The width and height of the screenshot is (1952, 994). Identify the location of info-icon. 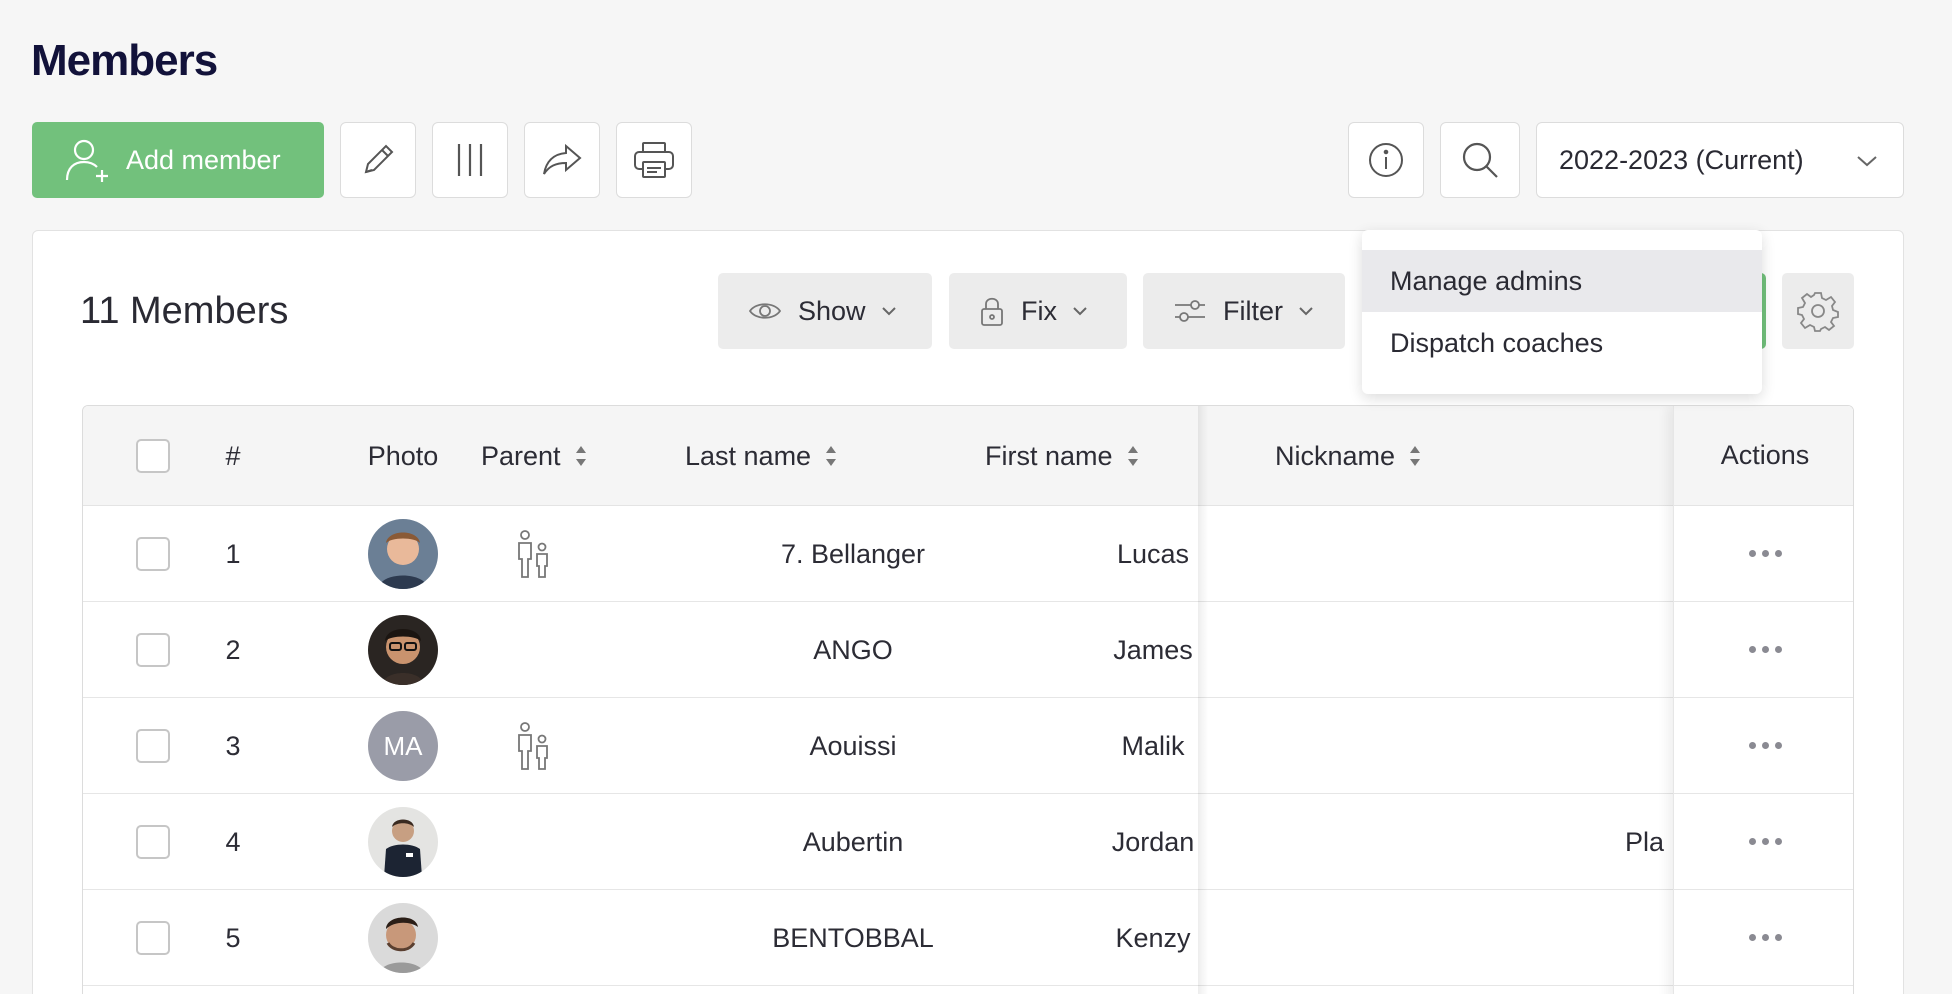
(1386, 160).